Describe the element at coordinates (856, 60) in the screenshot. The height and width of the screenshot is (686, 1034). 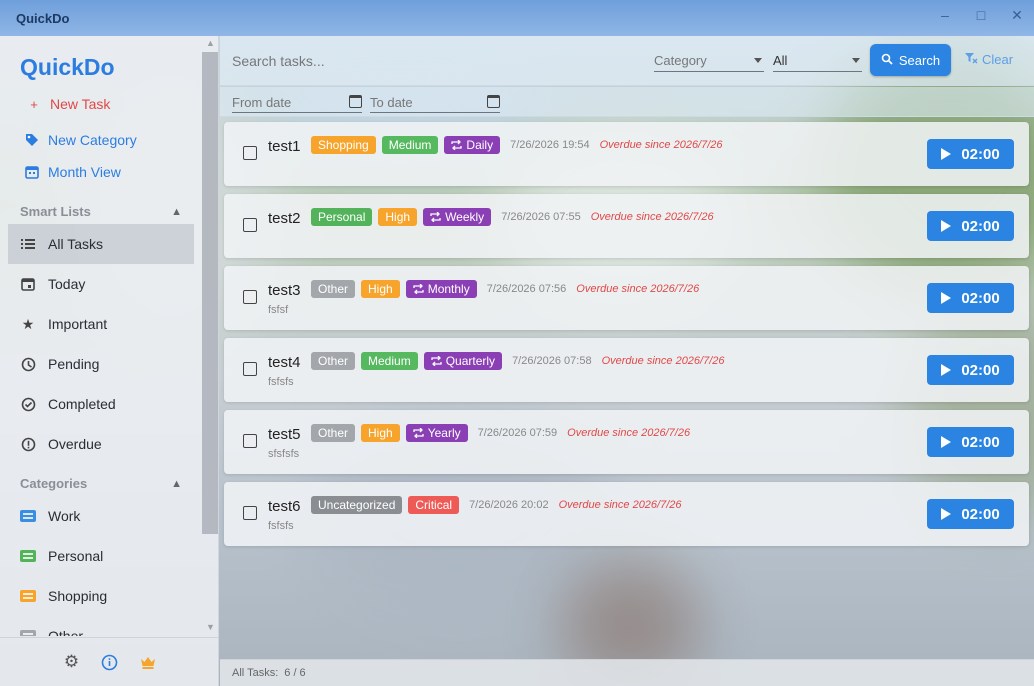
I see `chevron-down-icon` at that location.